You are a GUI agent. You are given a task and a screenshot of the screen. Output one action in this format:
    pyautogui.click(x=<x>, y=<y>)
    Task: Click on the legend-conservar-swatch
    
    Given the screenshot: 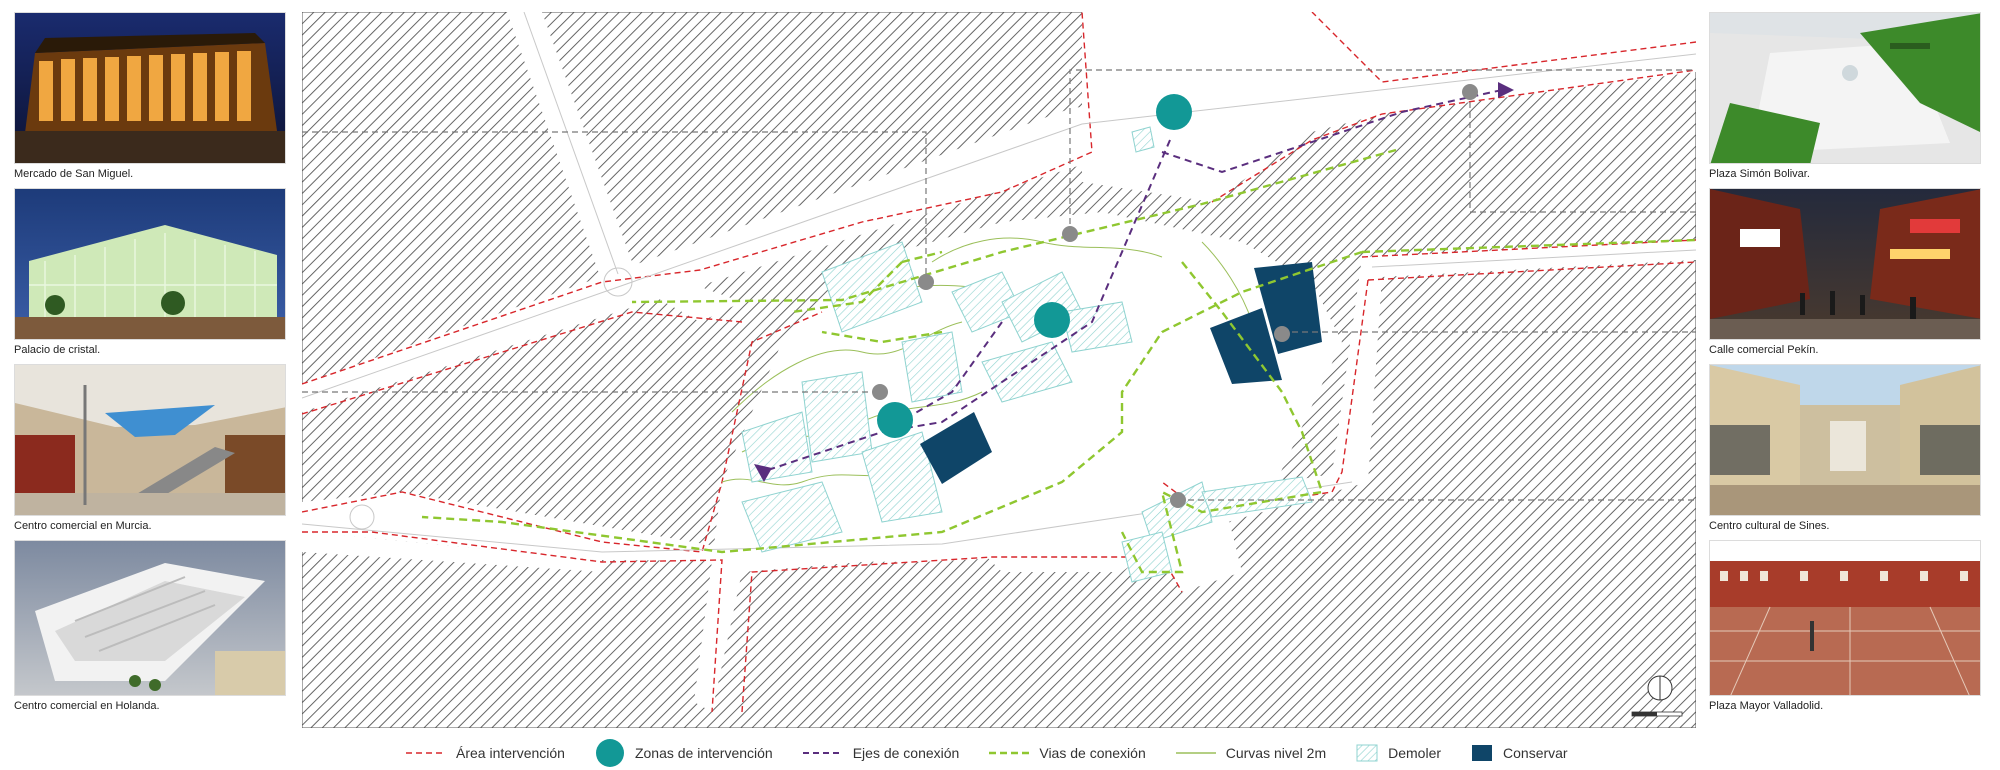 What is the action you would take?
    pyautogui.click(x=1482, y=753)
    